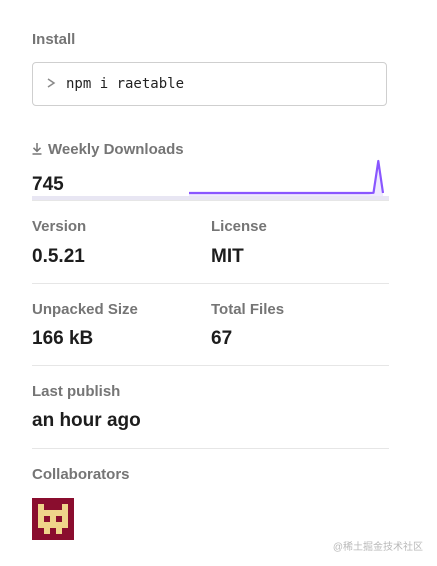 The image size is (437, 566). What do you see at coordinates (377, 547) in the screenshot?
I see `watermark: @稀土掘金技术社区` at bounding box center [377, 547].